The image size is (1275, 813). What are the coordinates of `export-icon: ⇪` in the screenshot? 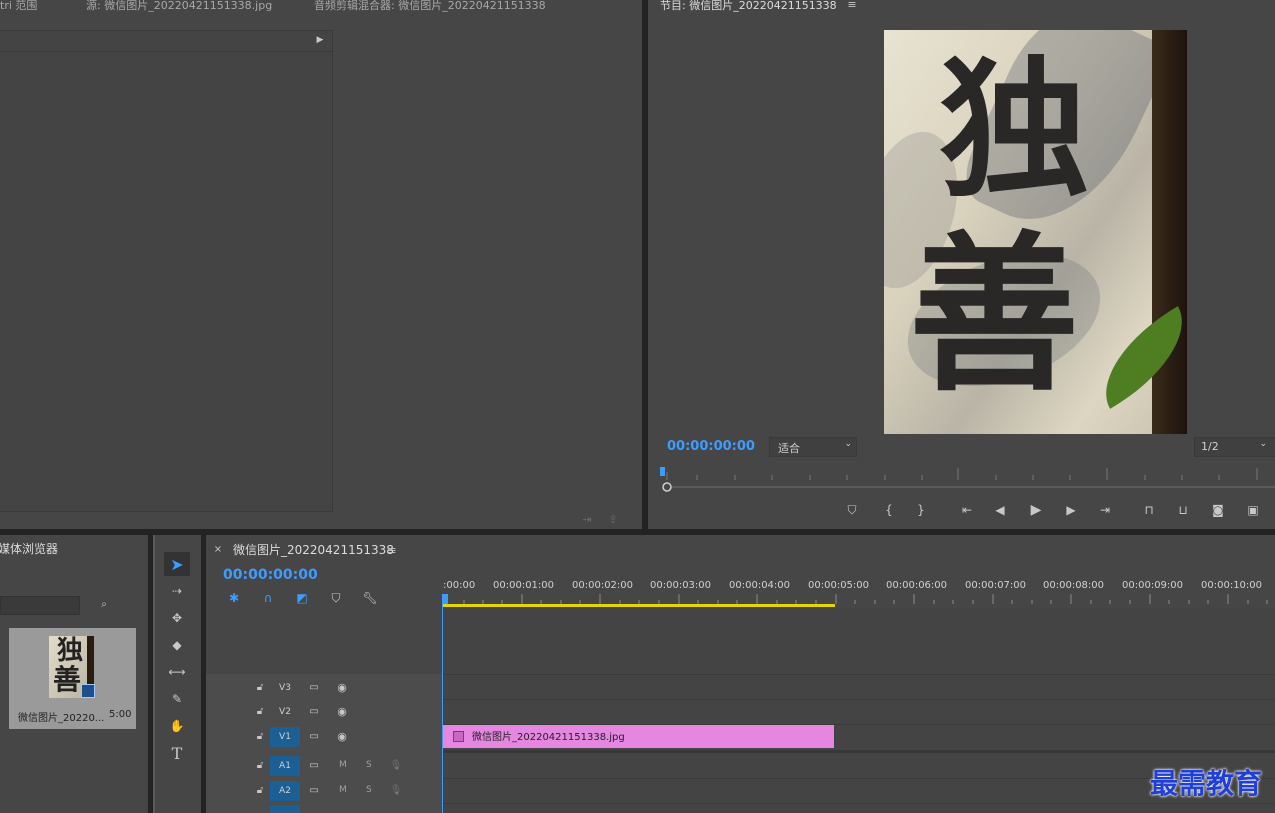 It's located at (613, 519).